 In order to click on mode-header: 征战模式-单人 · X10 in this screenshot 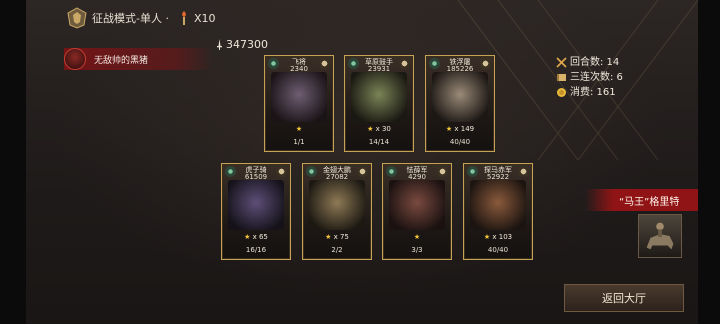, I will do `click(141, 18)`.